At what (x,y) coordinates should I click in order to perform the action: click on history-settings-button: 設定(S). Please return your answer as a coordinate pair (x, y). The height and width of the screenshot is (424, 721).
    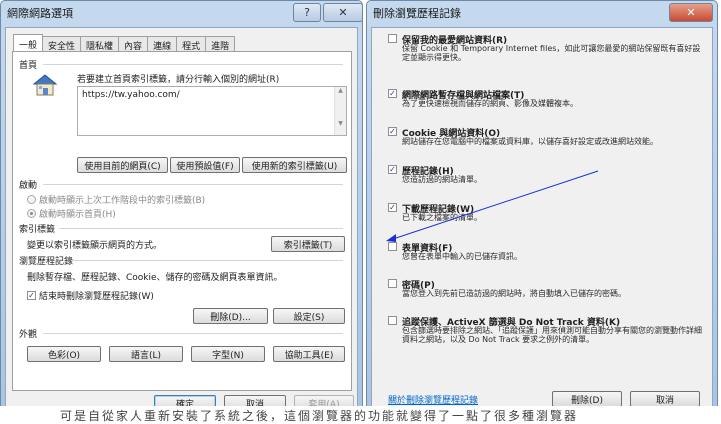
    Looking at the image, I should click on (309, 316).